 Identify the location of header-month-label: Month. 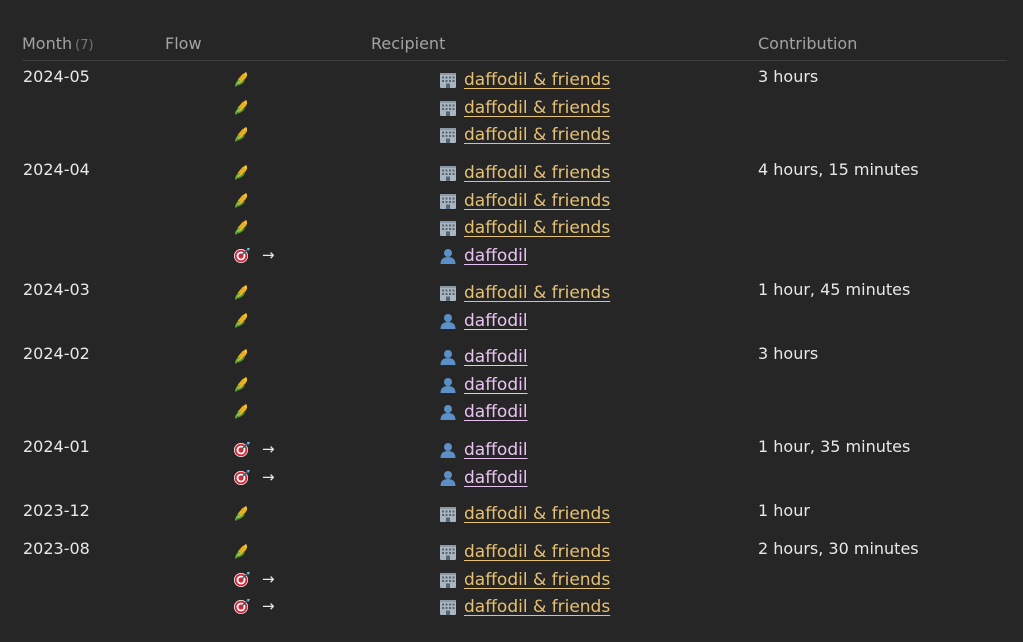
(47, 43).